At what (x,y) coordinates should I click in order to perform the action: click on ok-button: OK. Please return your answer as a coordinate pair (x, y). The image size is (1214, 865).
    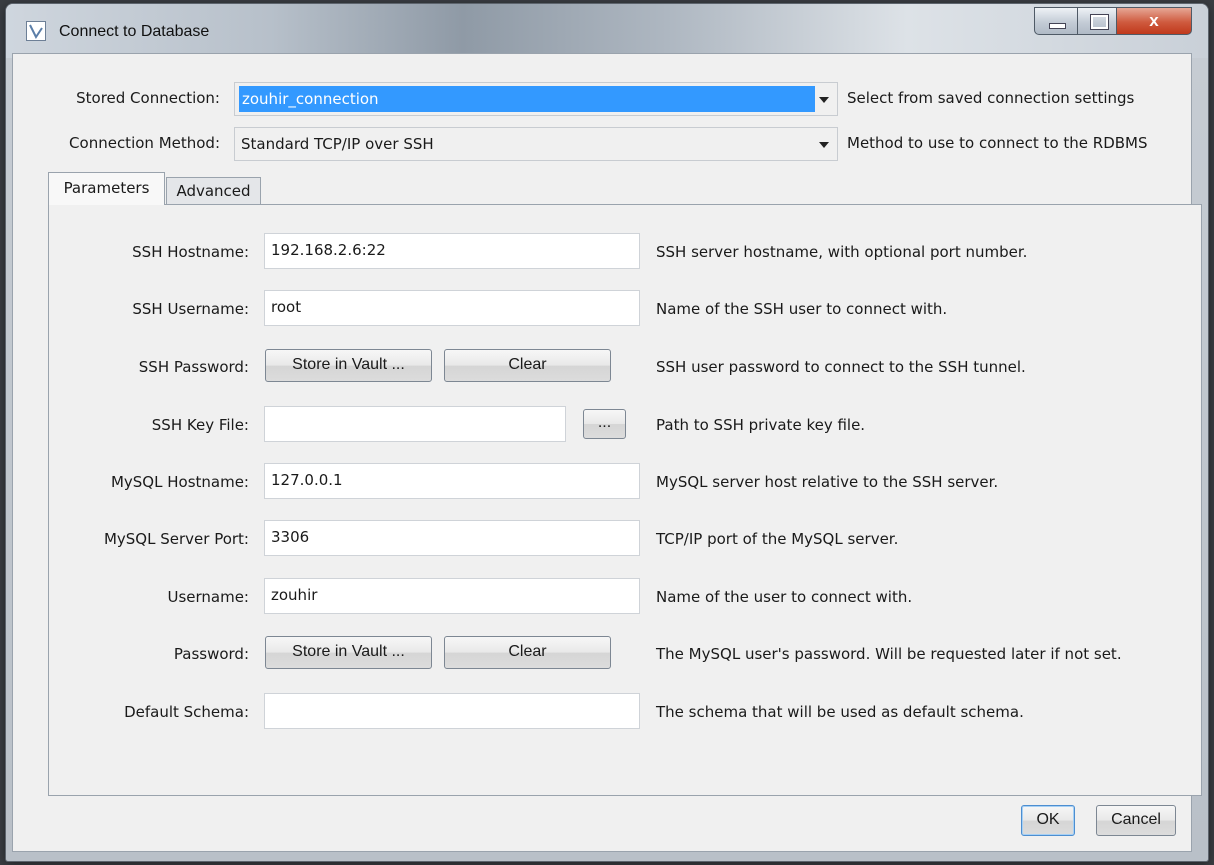
    Looking at the image, I should click on (1048, 820).